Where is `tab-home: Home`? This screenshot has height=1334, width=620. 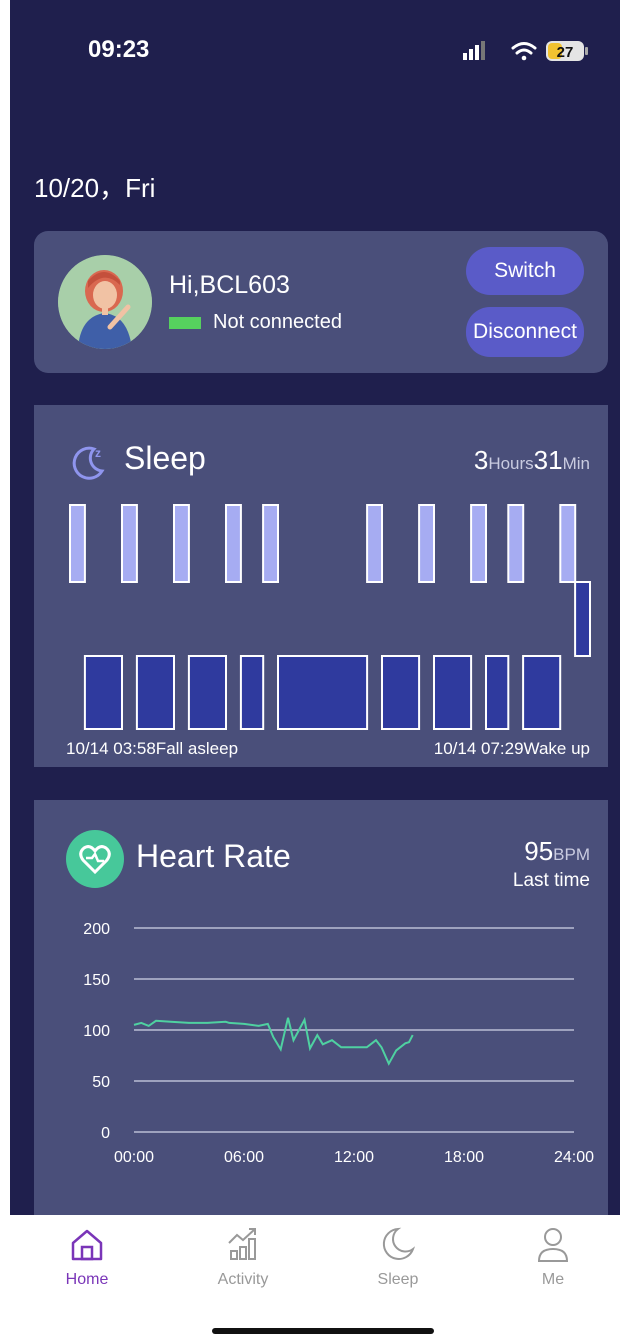 tab-home: Home is located at coordinates (87, 1257).